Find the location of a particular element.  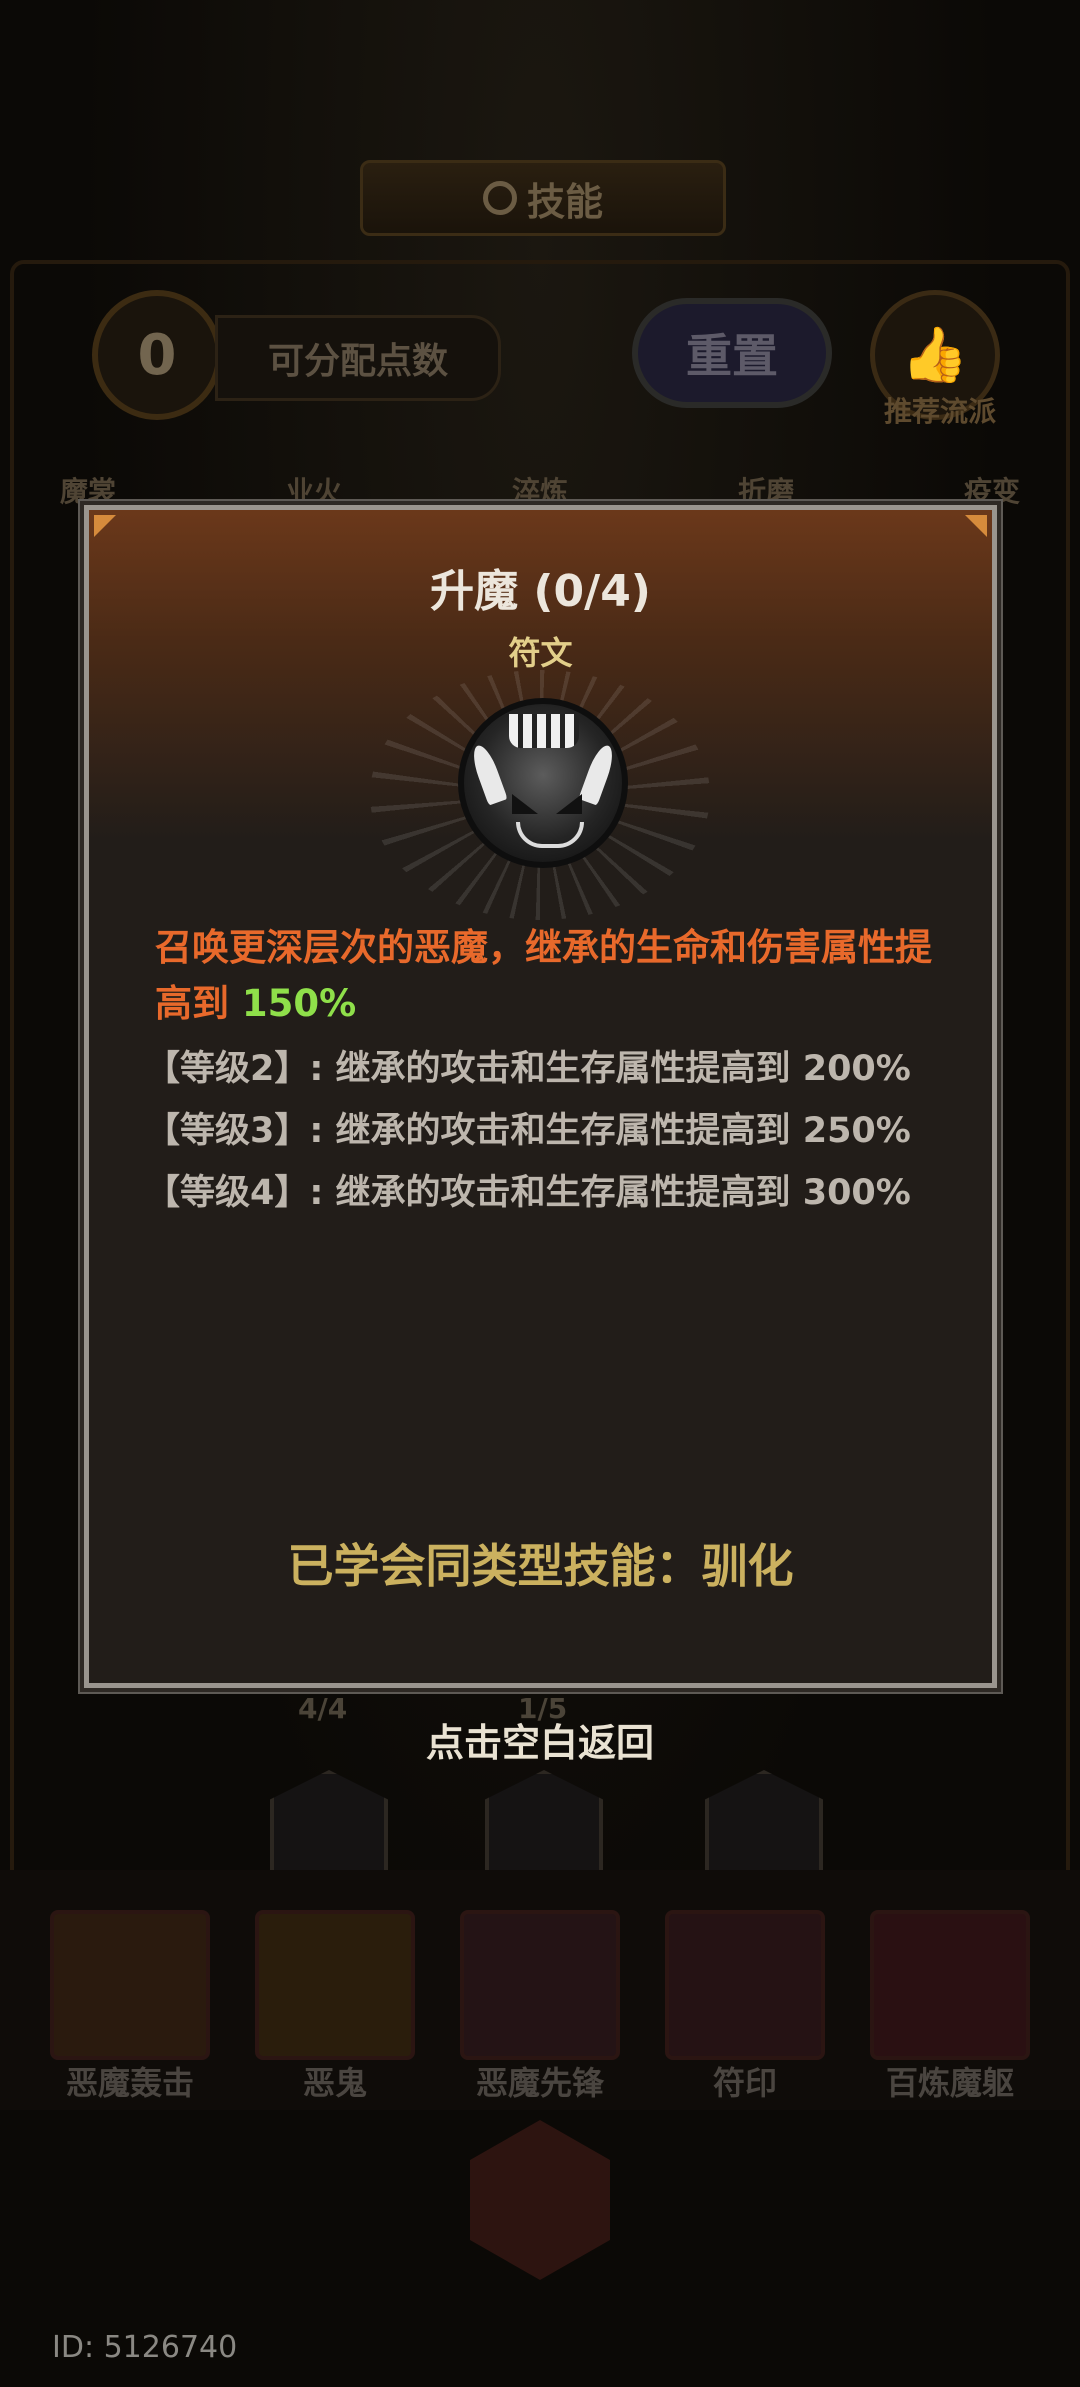

recommend-label: 推荐流派 is located at coordinates (939, 411).